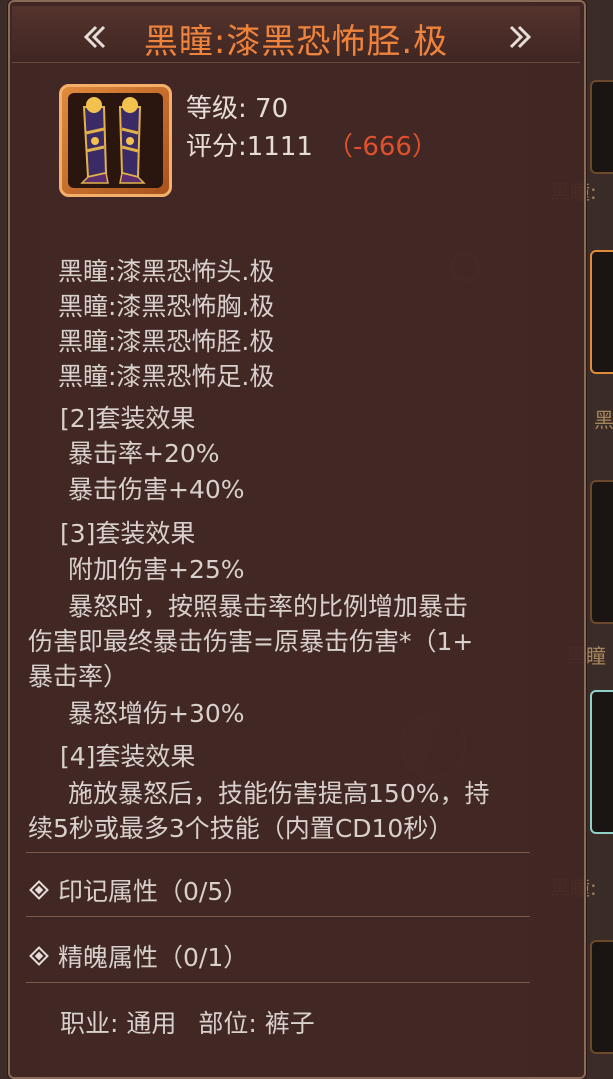 This screenshot has width=613, height=1079. I want to click on set-piece-chest: 黑瞳:漆黑恐怖胸.极, so click(166, 306).